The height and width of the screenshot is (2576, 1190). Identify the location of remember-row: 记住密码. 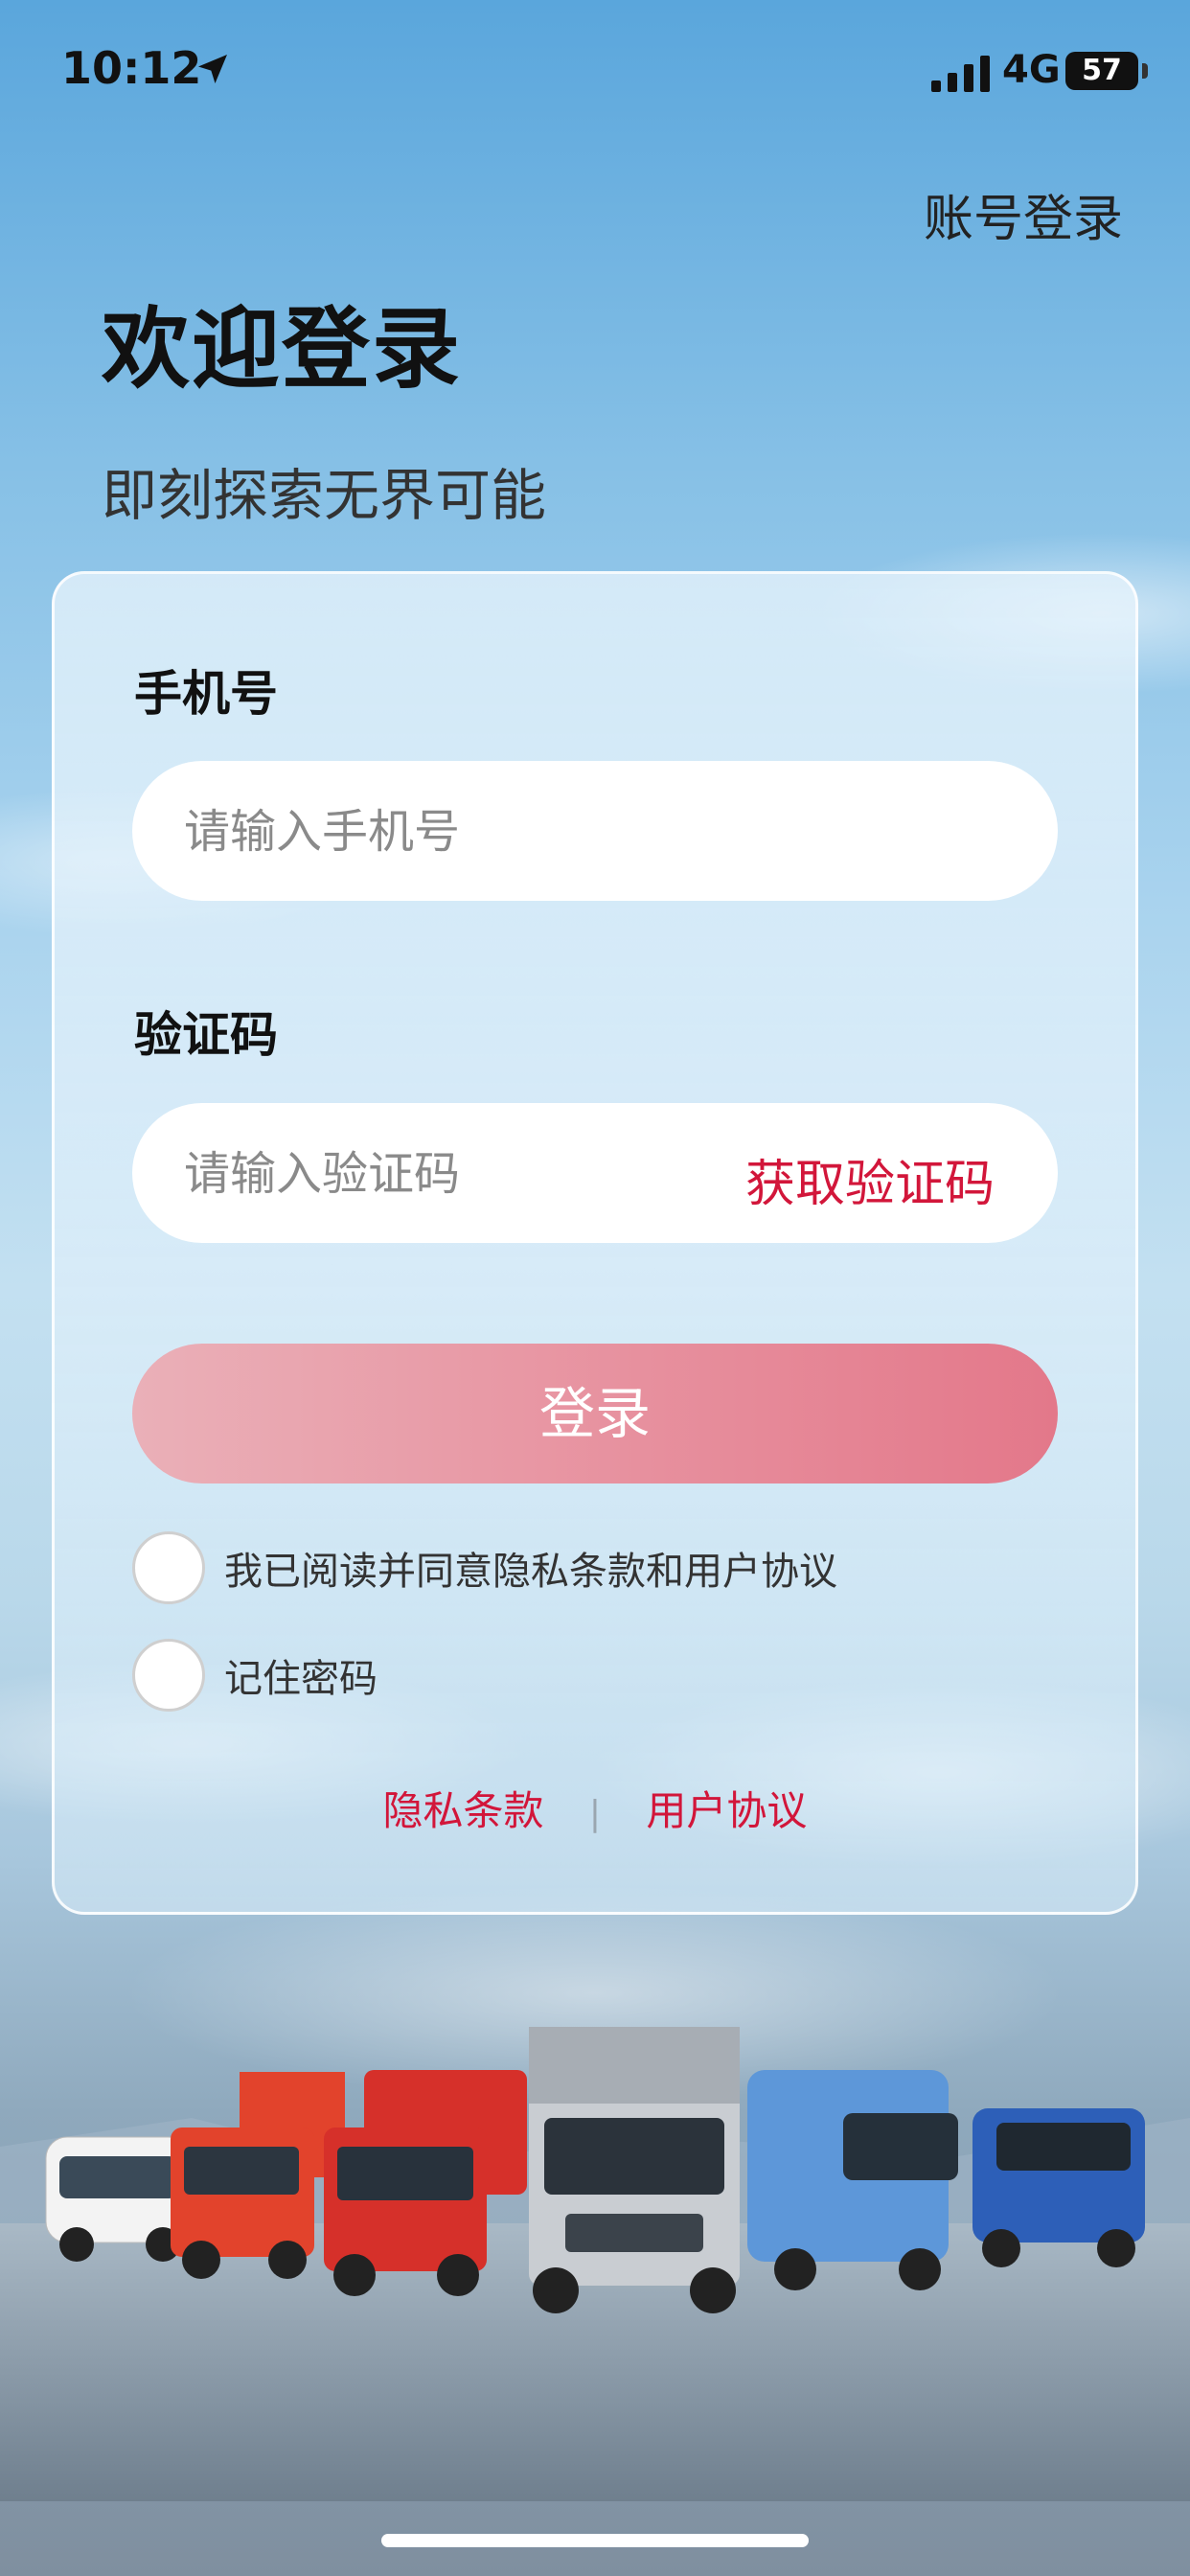
(255, 1675).